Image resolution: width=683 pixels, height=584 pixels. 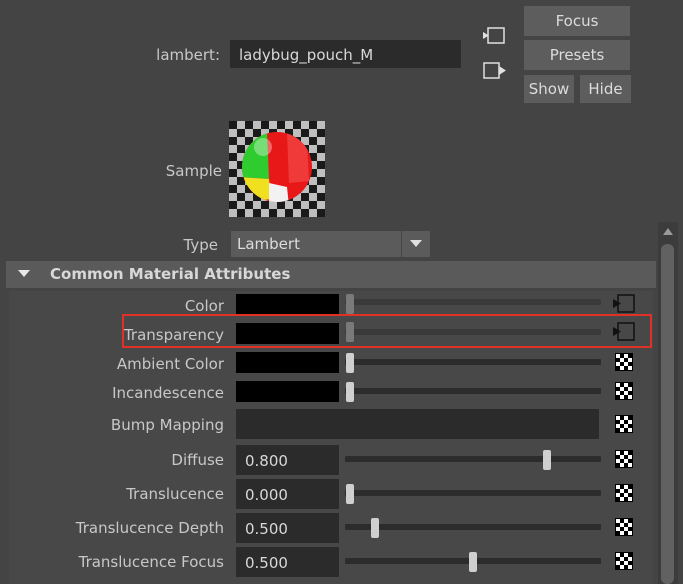 I want to click on translucence-depth-value-field: 0.500, so click(x=287, y=528).